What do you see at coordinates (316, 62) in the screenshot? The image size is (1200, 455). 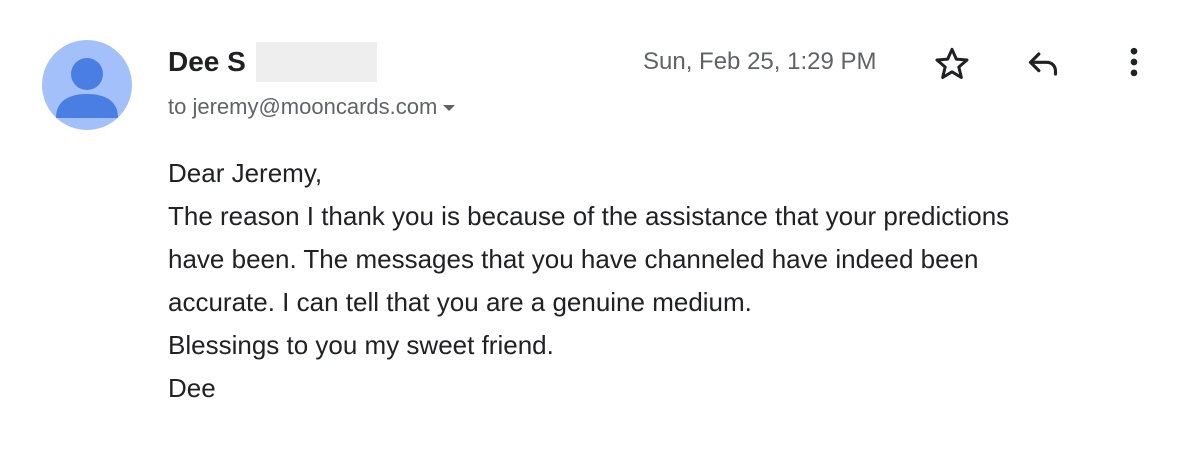 I see `redaction-block` at bounding box center [316, 62].